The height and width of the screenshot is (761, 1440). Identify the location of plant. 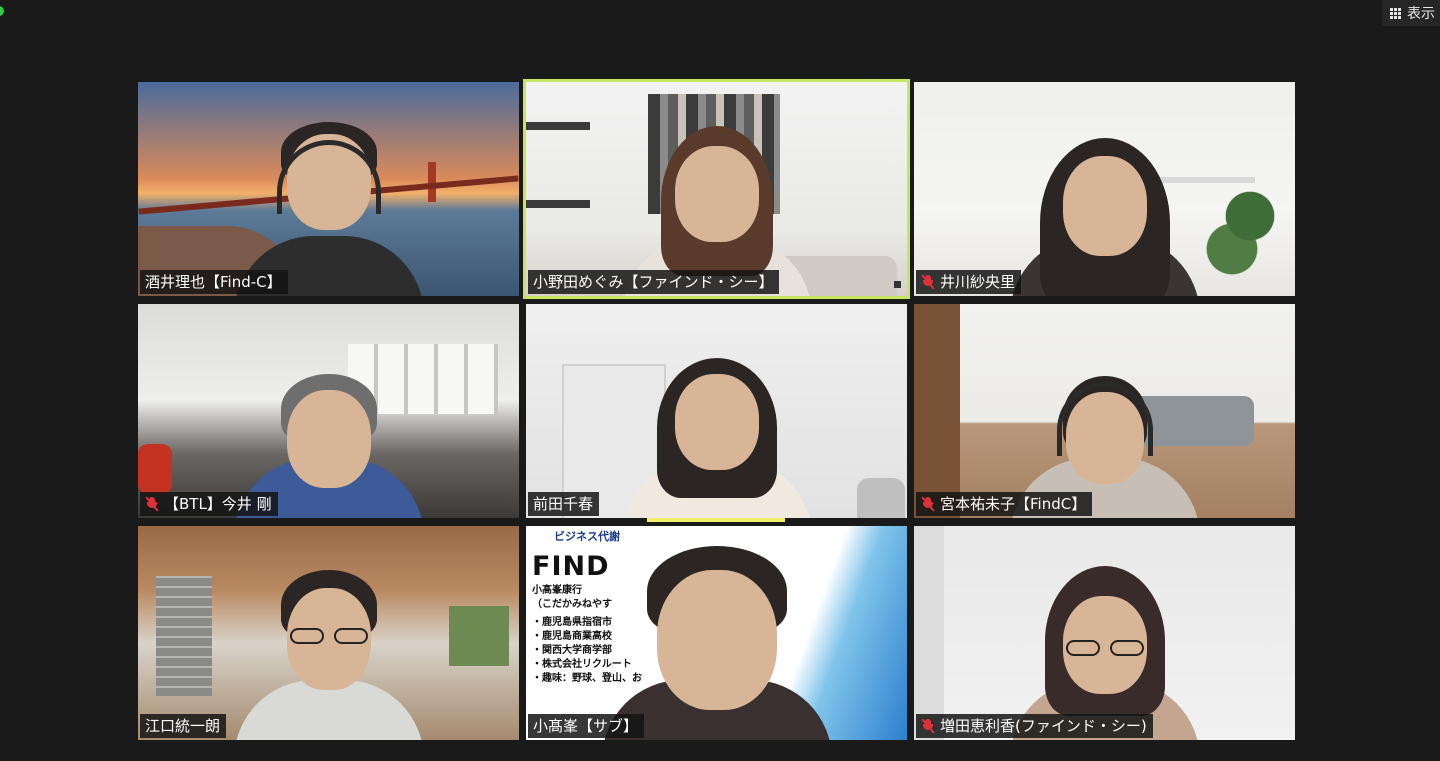
(1250, 227).